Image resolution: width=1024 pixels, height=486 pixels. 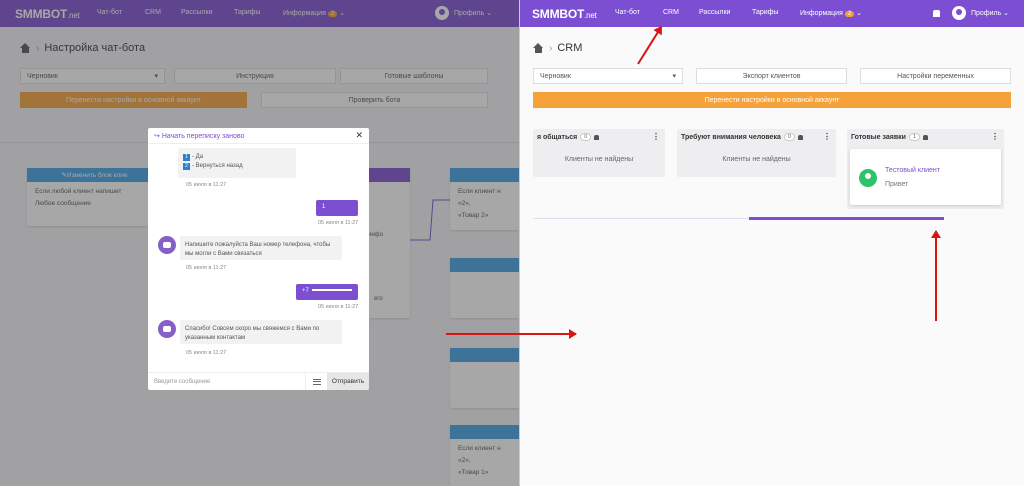 I want to click on option-number: 1, so click(x=186, y=157).